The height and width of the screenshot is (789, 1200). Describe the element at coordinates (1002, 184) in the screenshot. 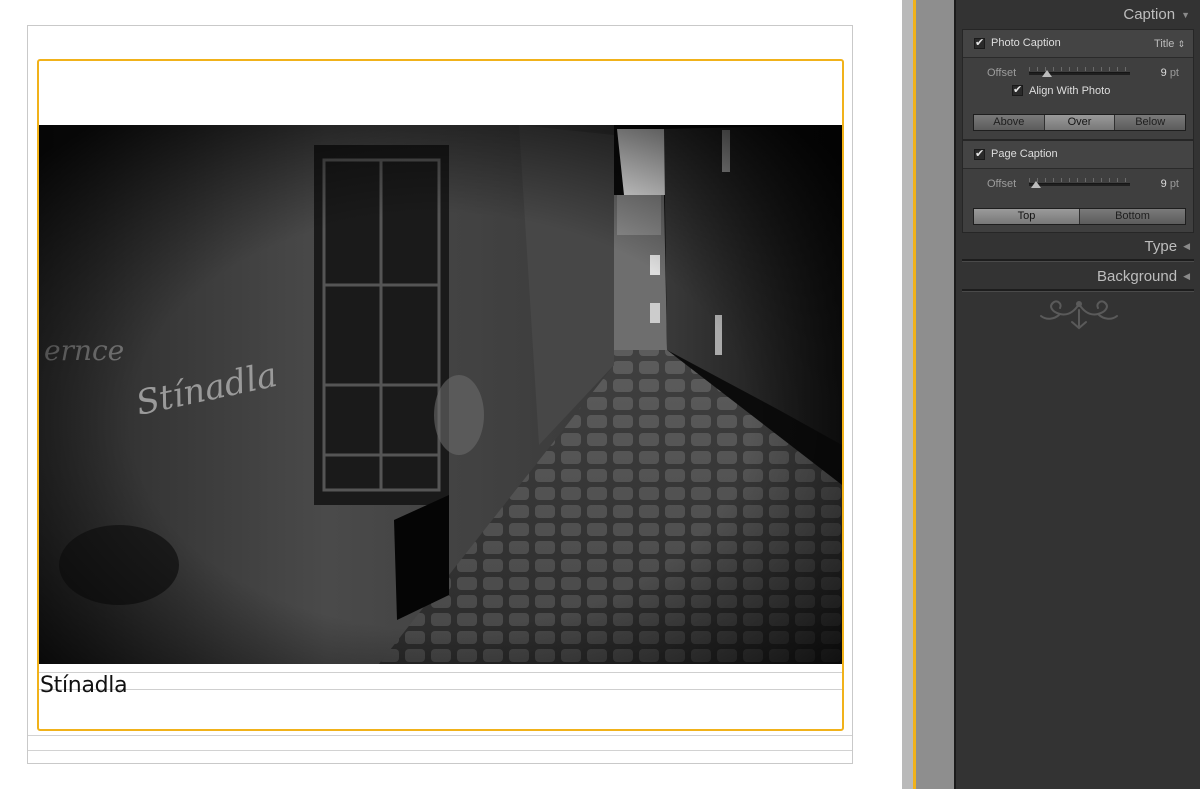

I see `page-caption-offset-label: Offset` at that location.